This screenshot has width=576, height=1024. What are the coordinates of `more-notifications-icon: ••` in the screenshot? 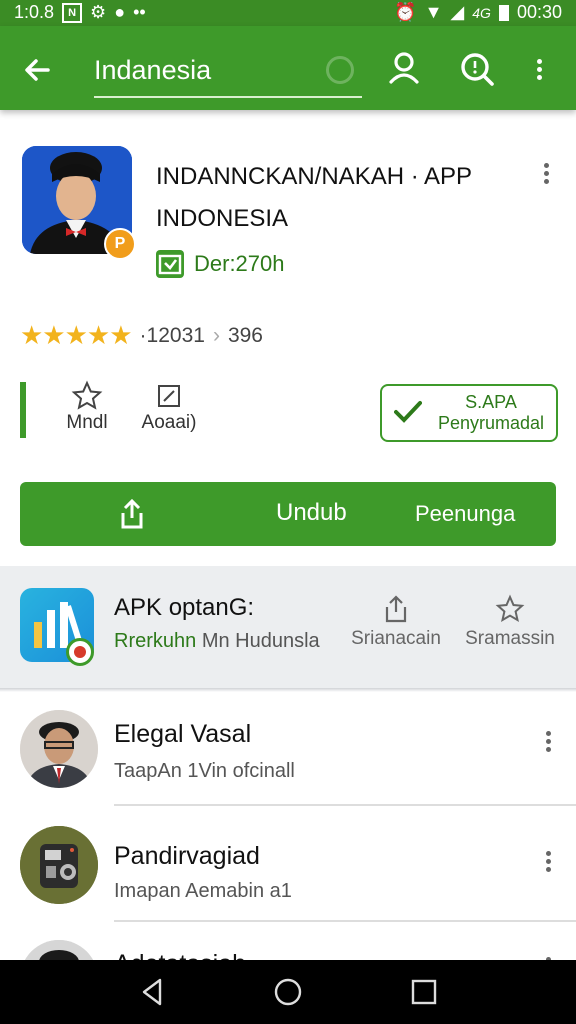 It's located at (139, 12).